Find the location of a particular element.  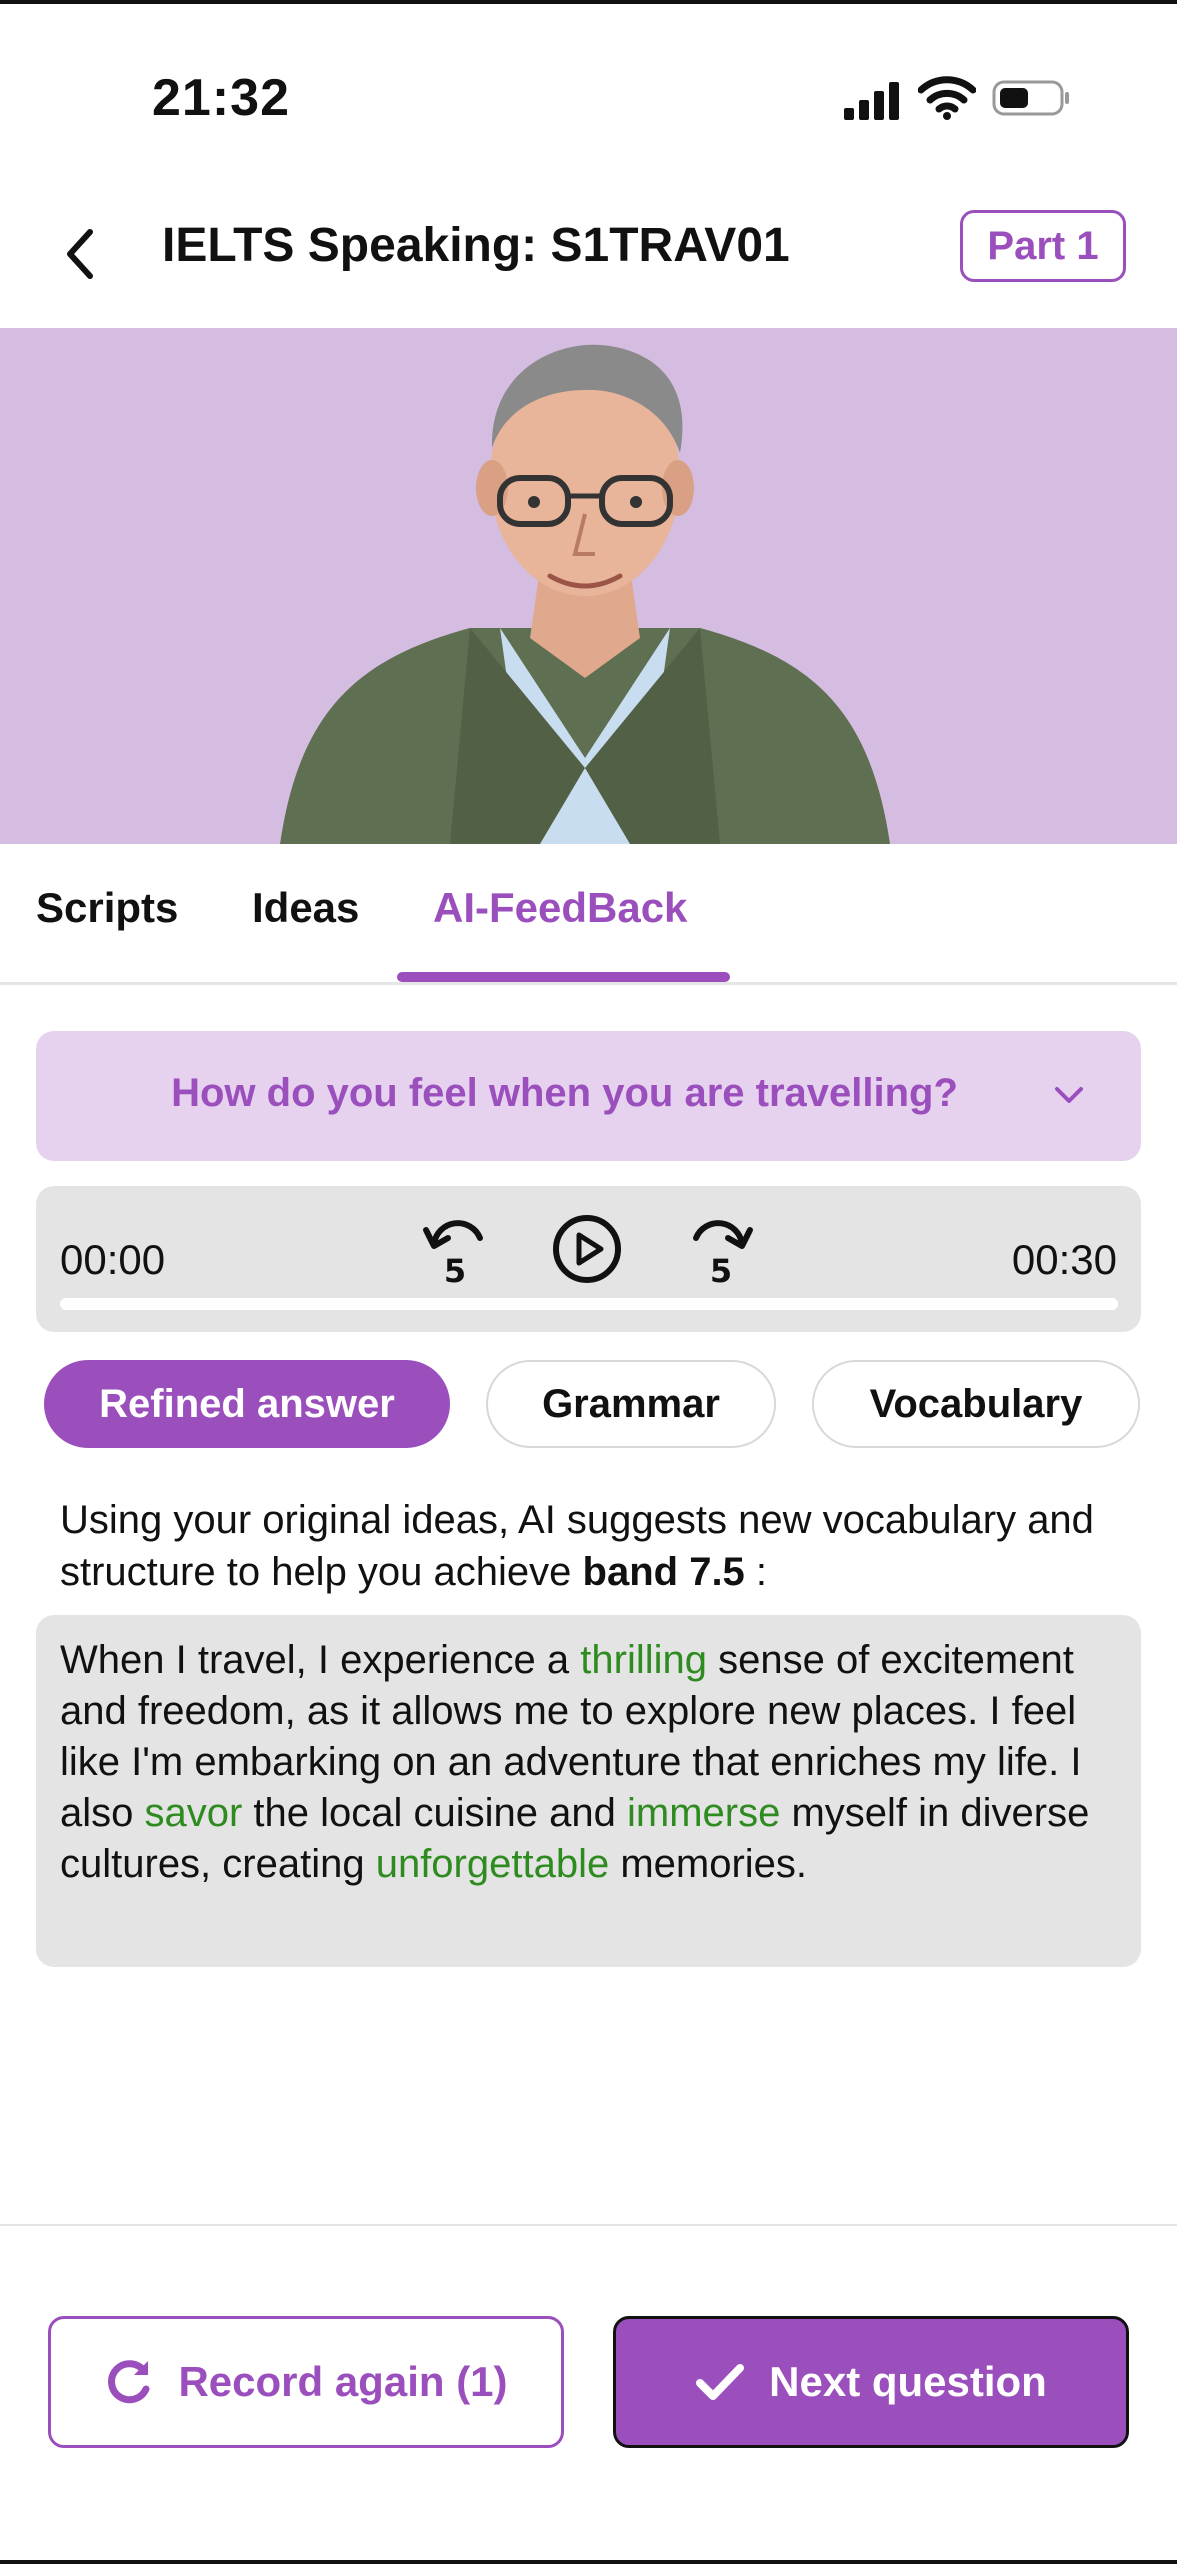

status-time: 21:32 is located at coordinates (221, 98).